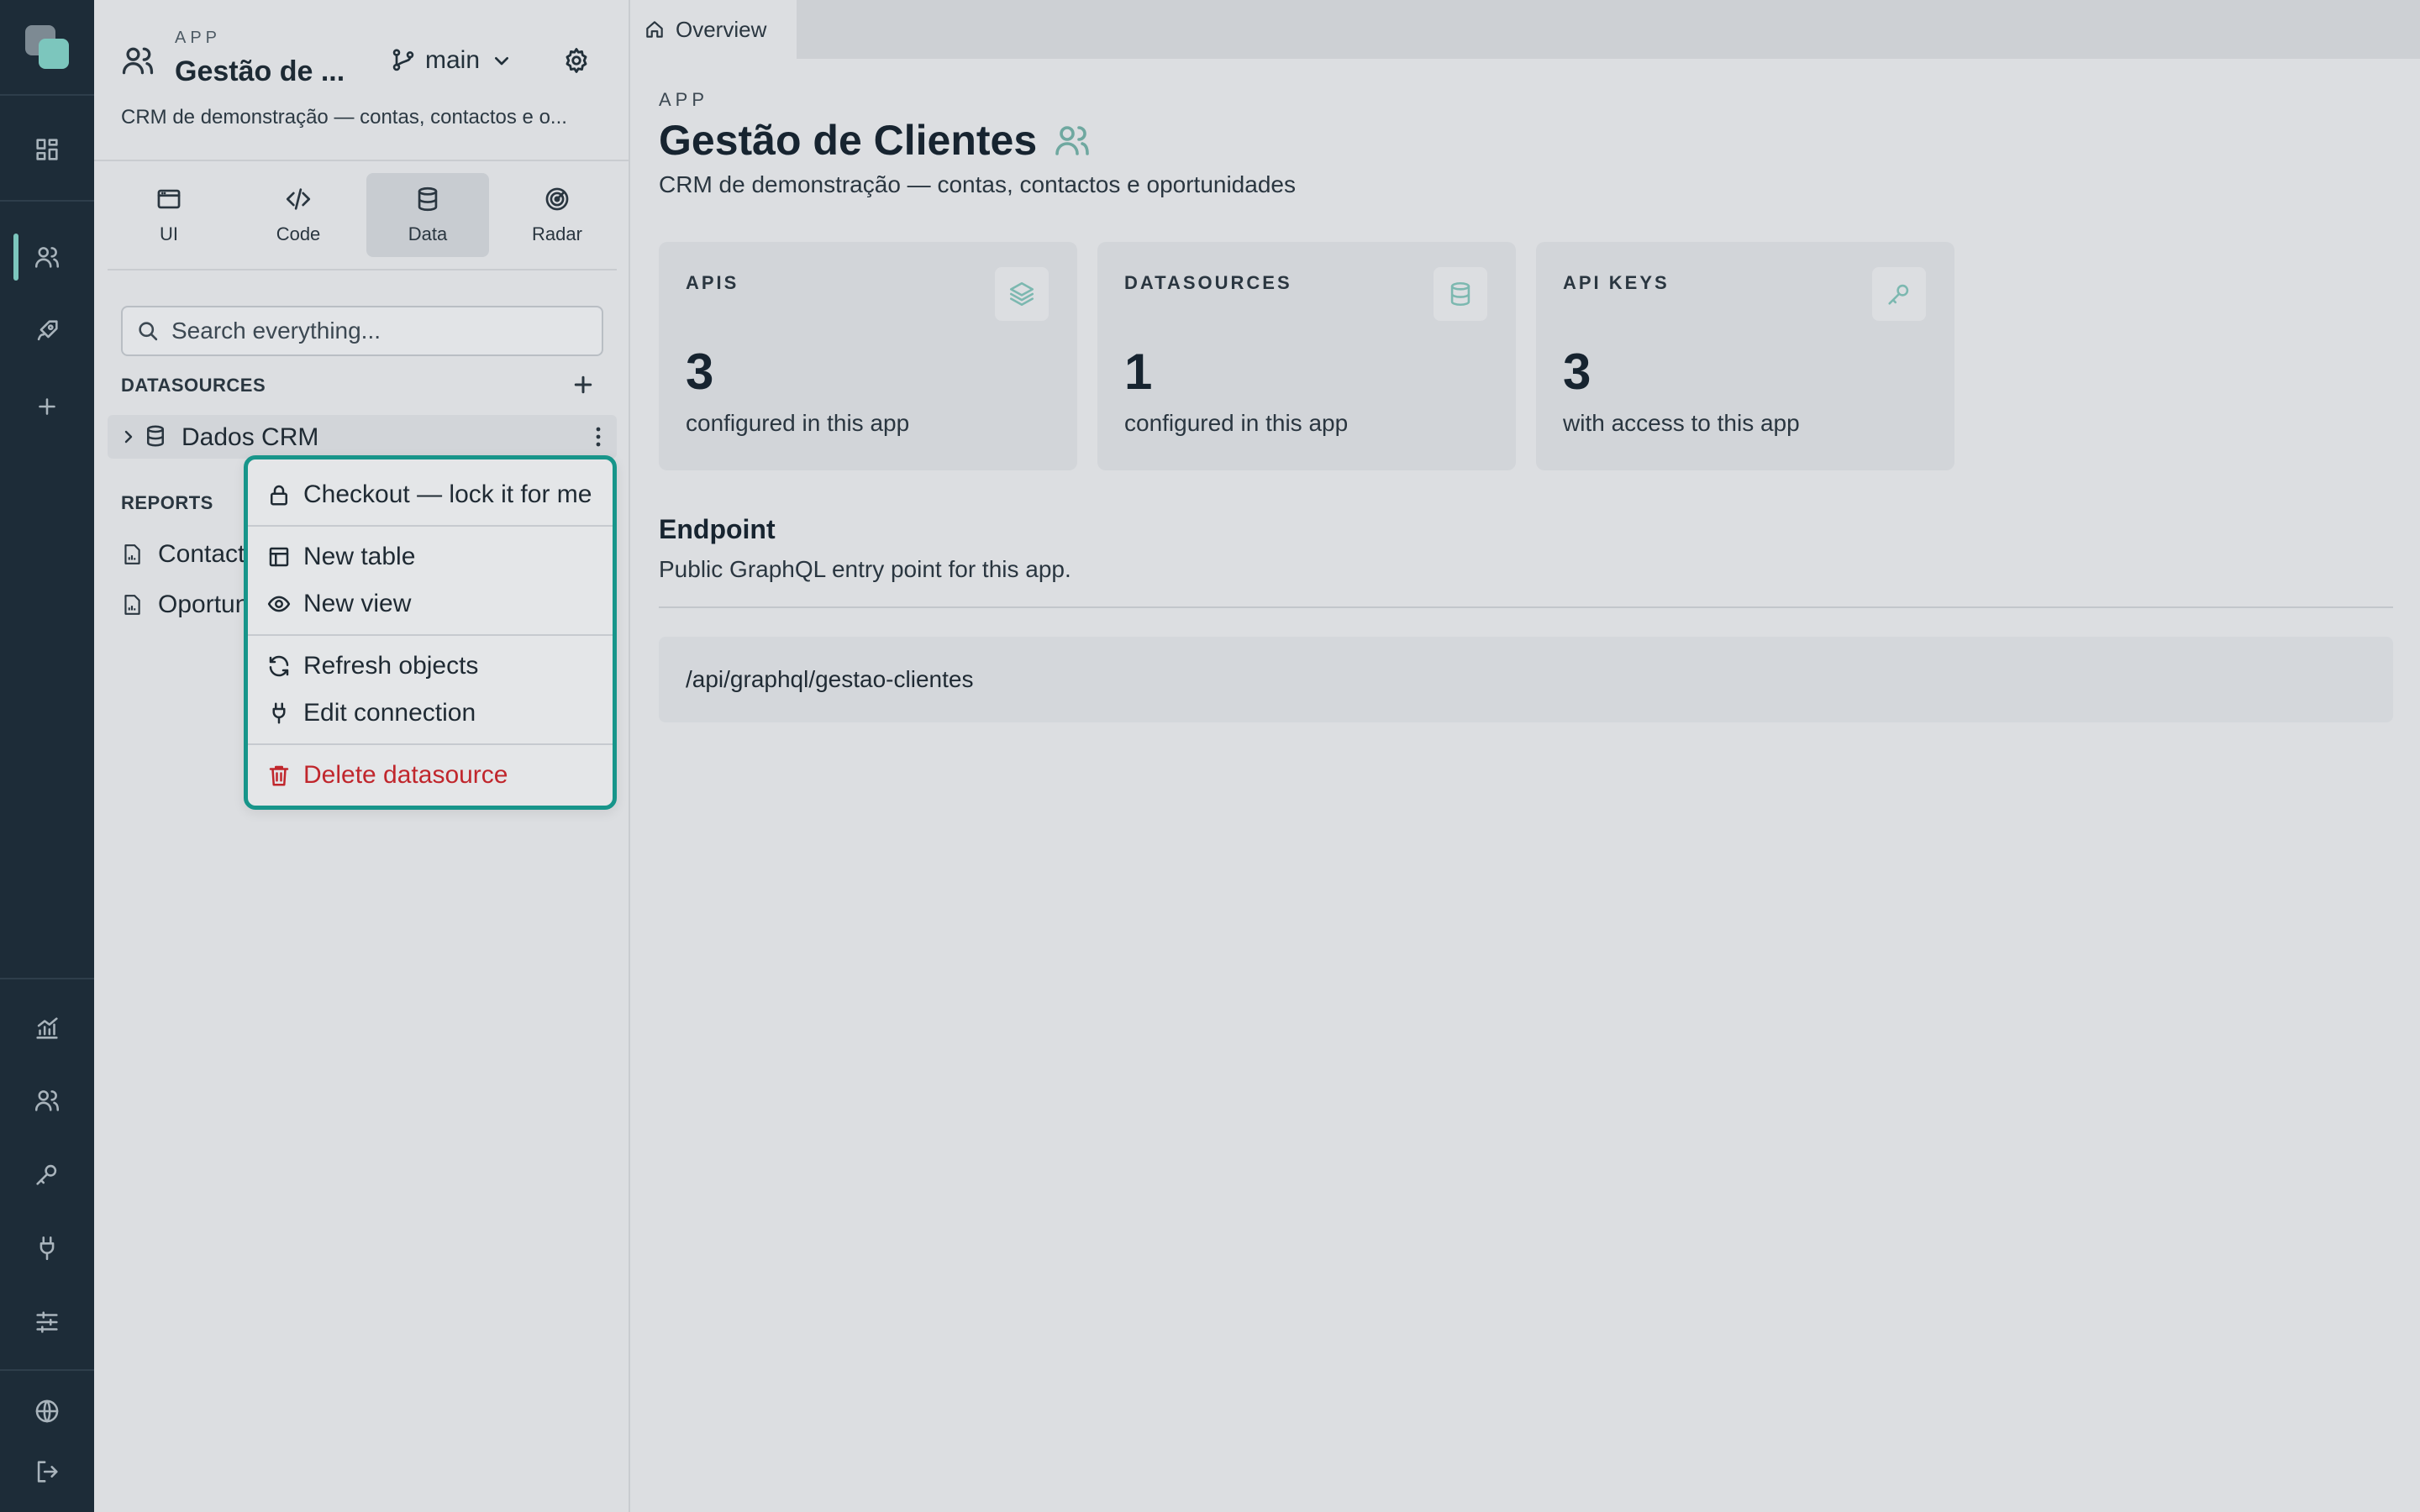  What do you see at coordinates (279, 557) in the screenshot?
I see `table-icon` at bounding box center [279, 557].